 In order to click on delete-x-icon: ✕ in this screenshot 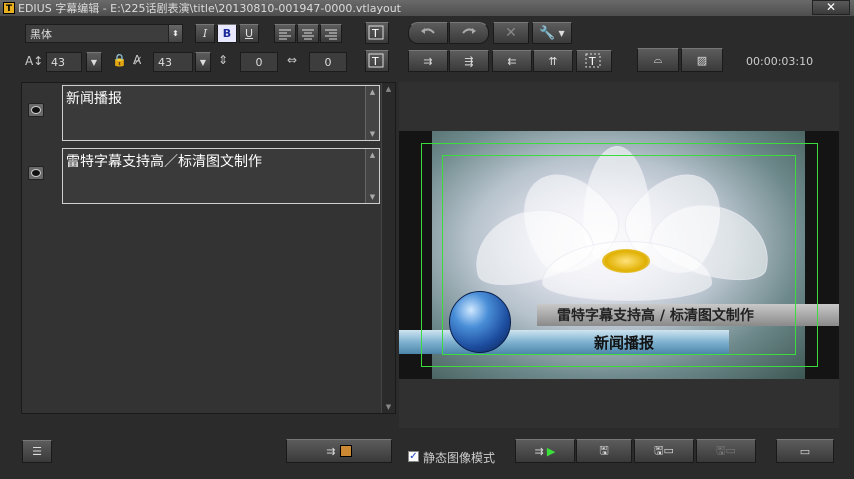, I will do `click(511, 33)`.